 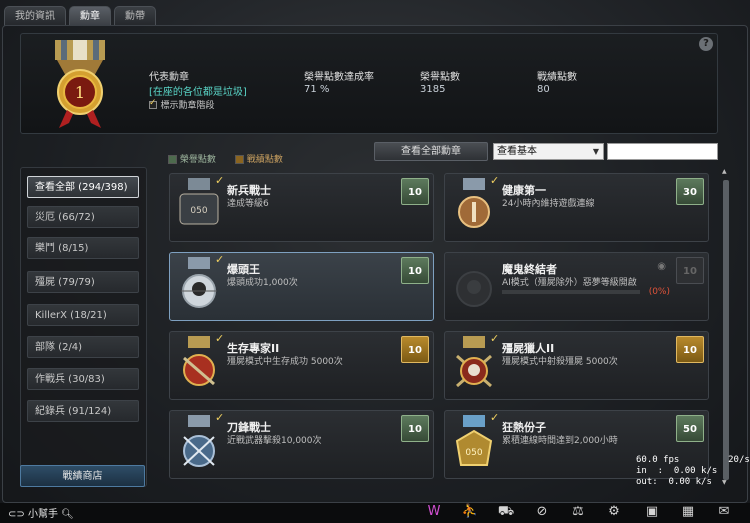 What do you see at coordinates (614, 512) in the screenshot?
I see `gear-icon: ⚙` at bounding box center [614, 512].